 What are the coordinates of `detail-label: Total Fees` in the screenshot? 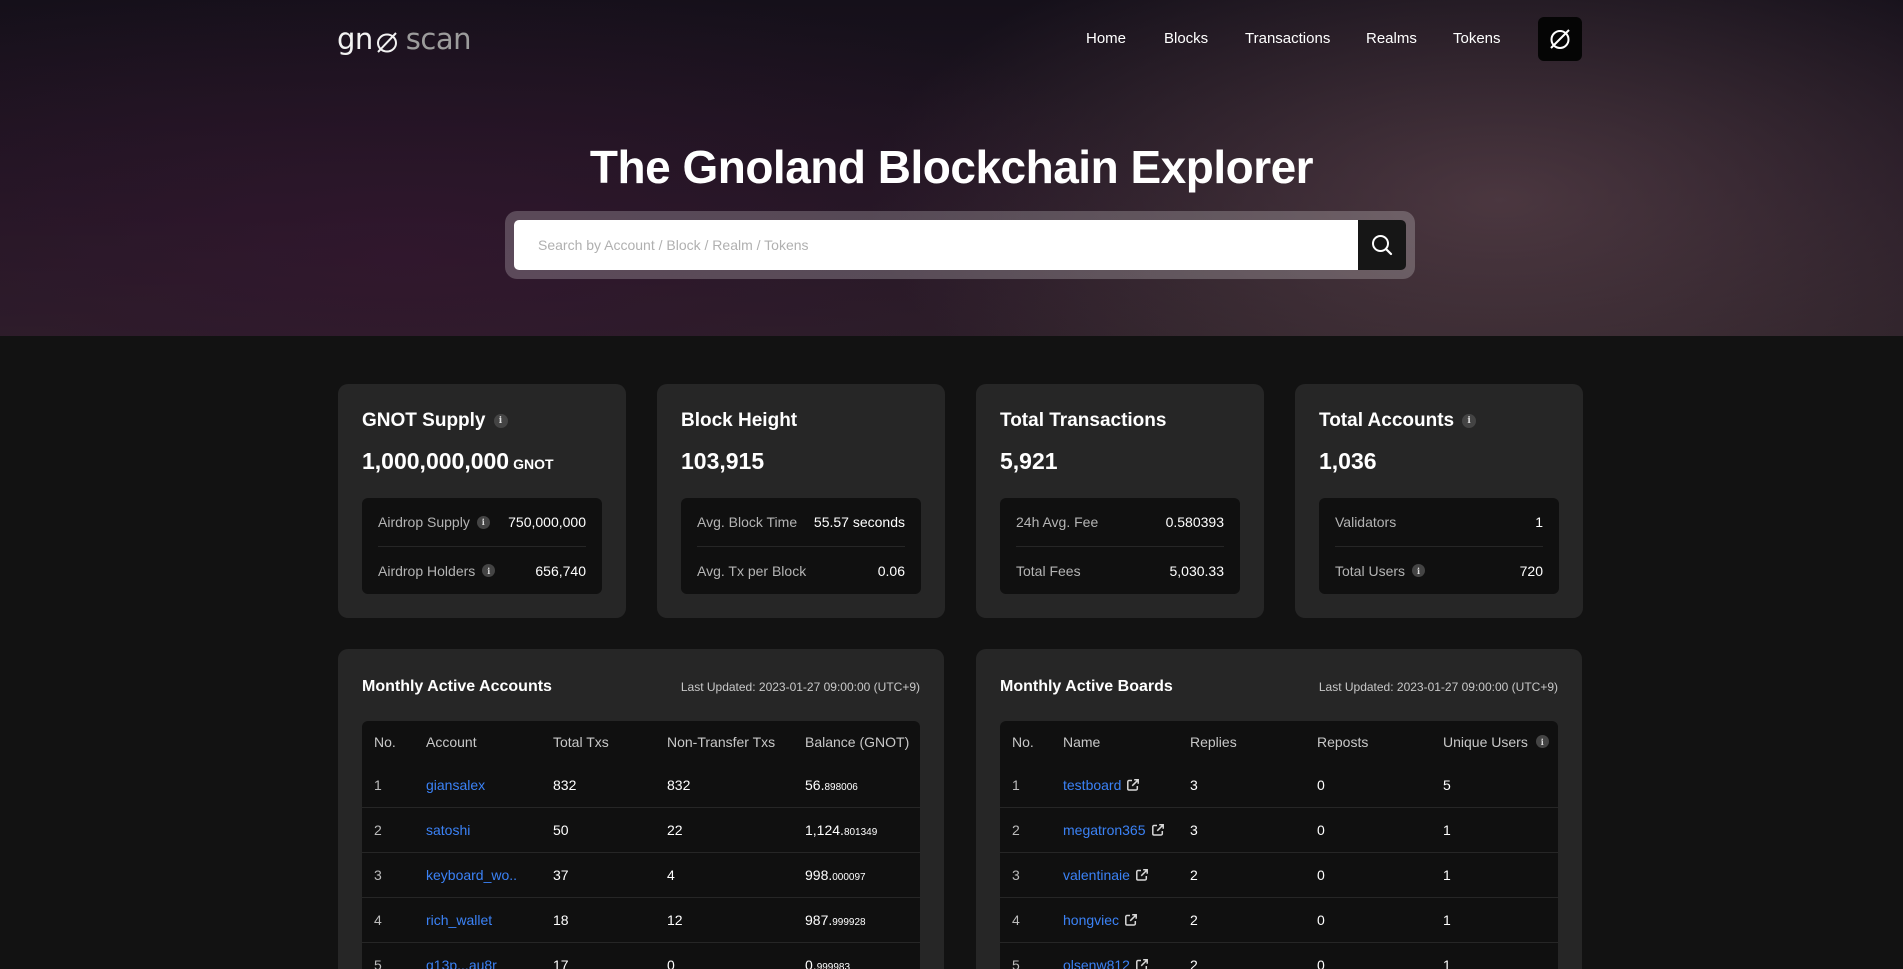 It's located at (1048, 570).